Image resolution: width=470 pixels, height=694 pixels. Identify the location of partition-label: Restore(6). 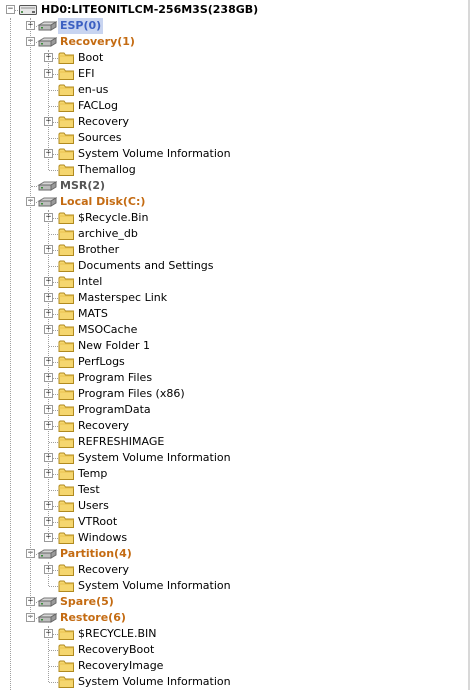
(93, 617).